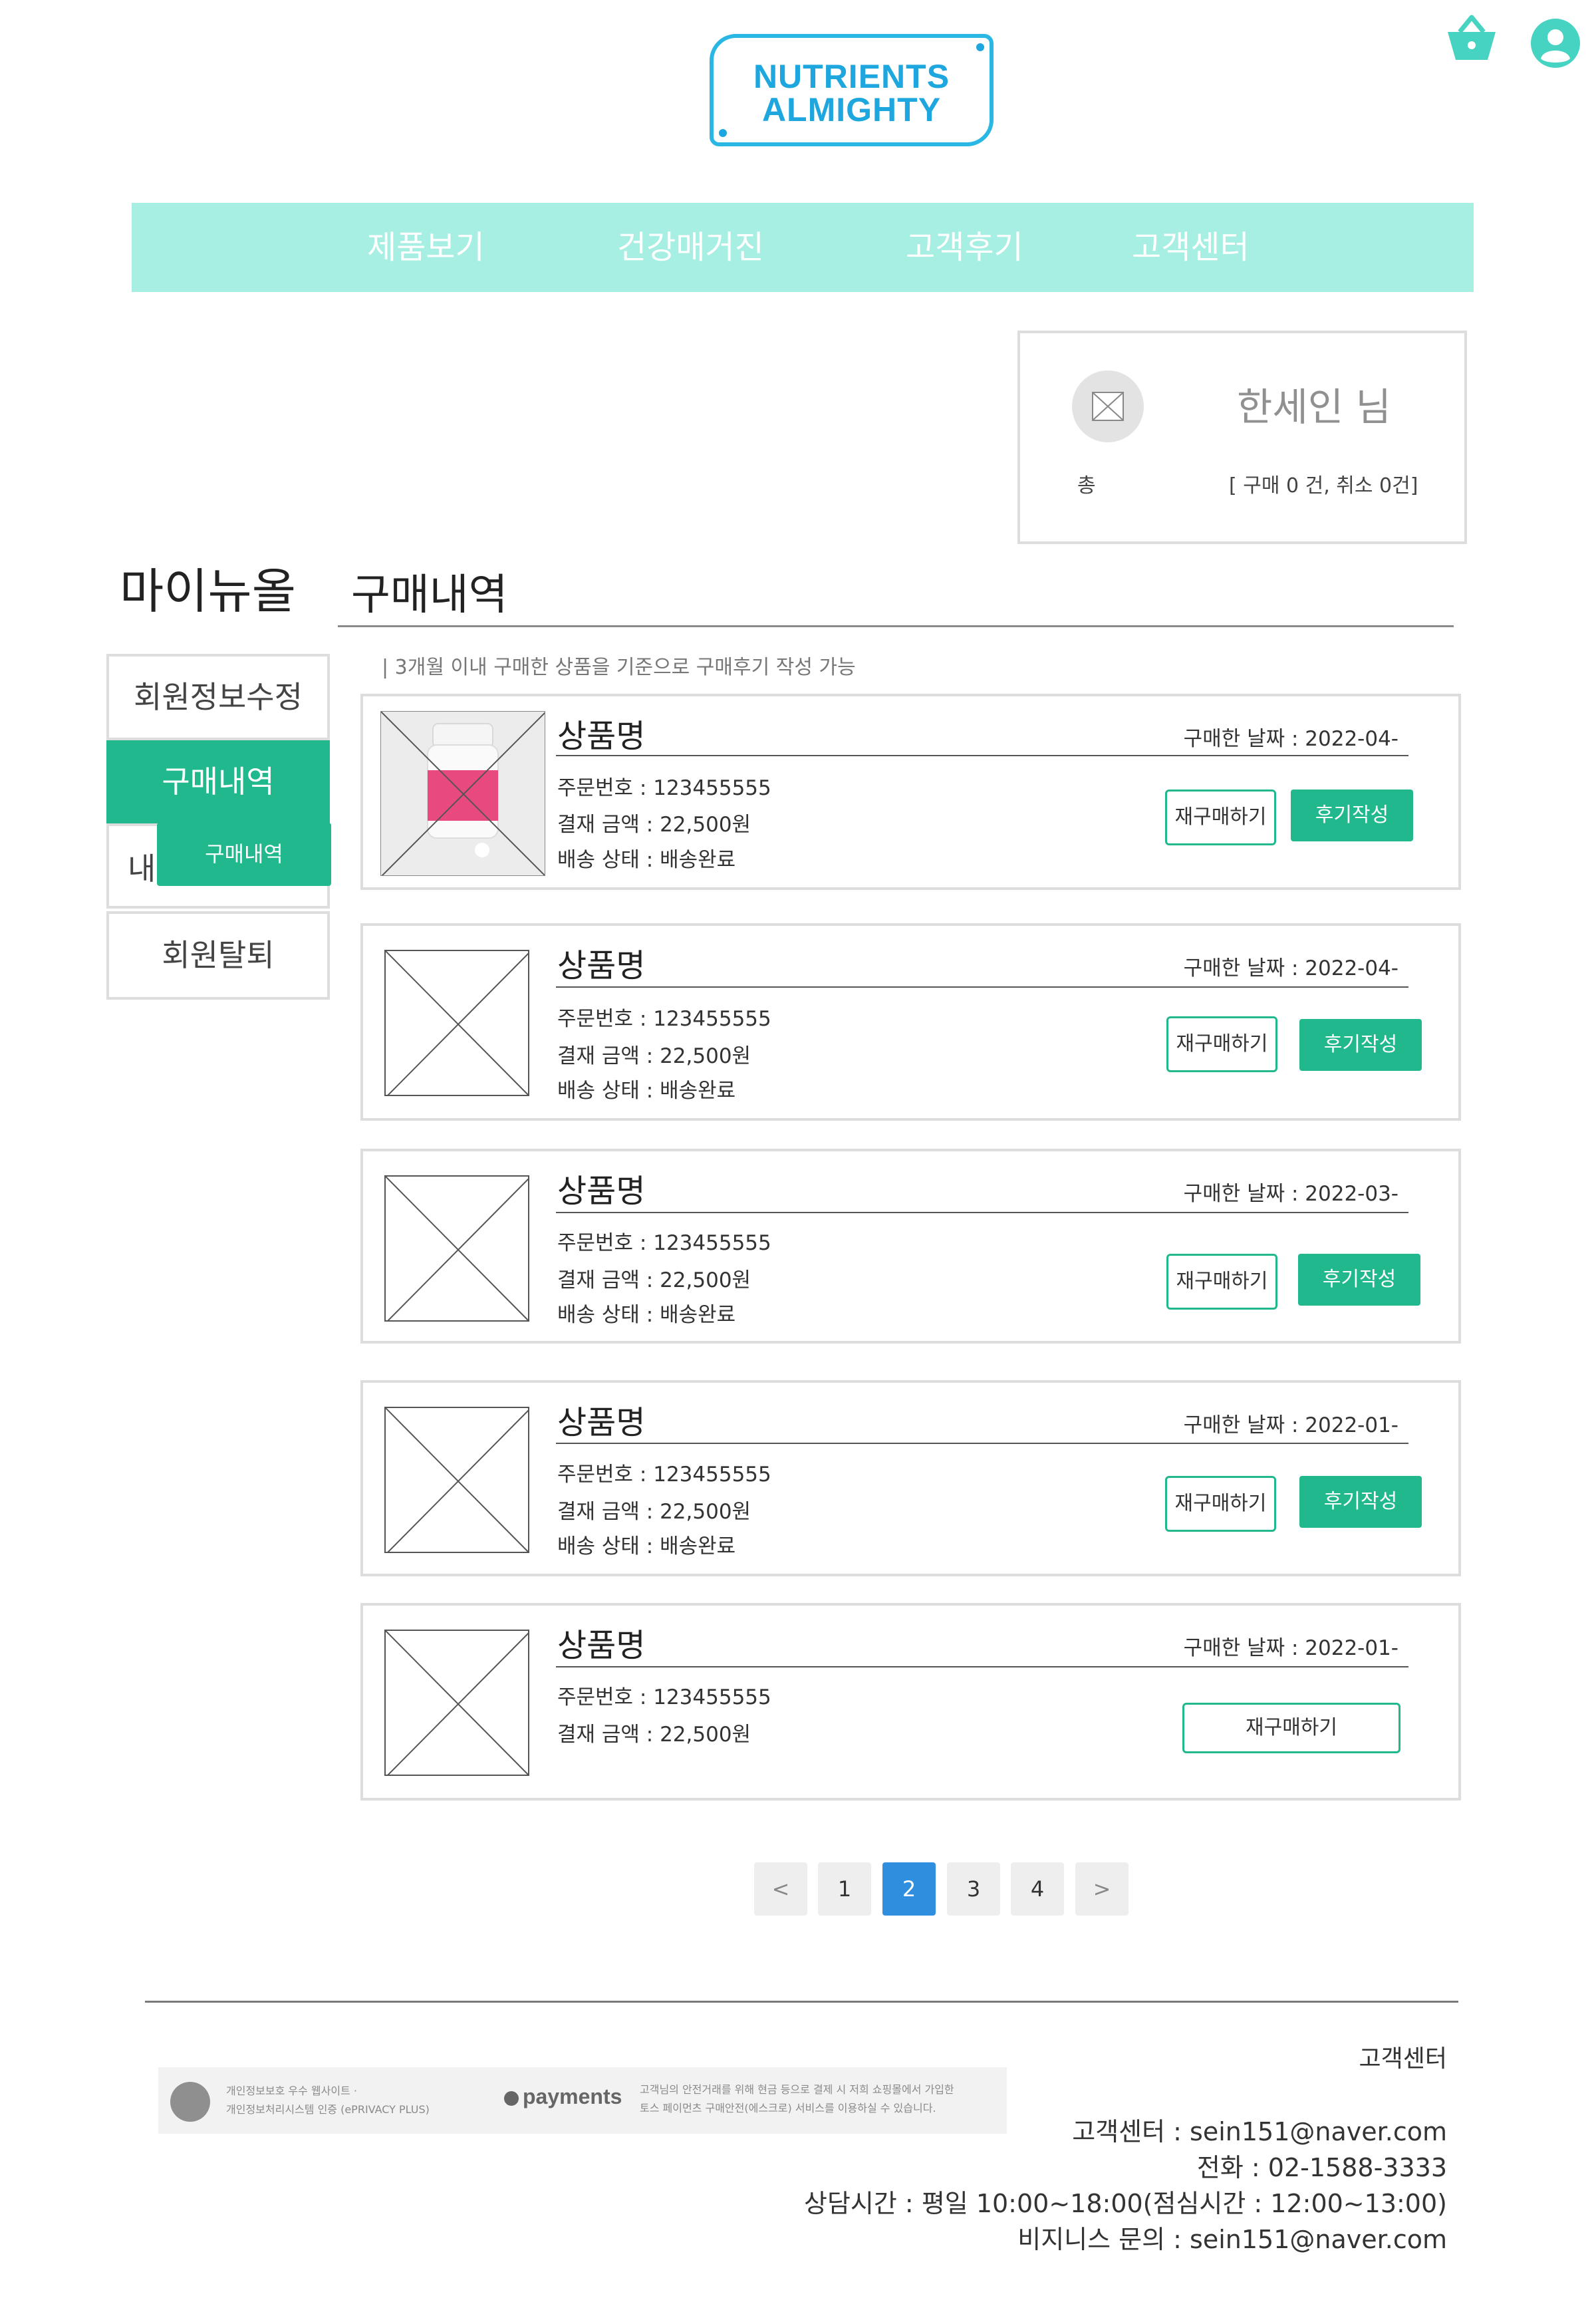  I want to click on footer-cs-title: 고객센터, so click(1403, 2059).